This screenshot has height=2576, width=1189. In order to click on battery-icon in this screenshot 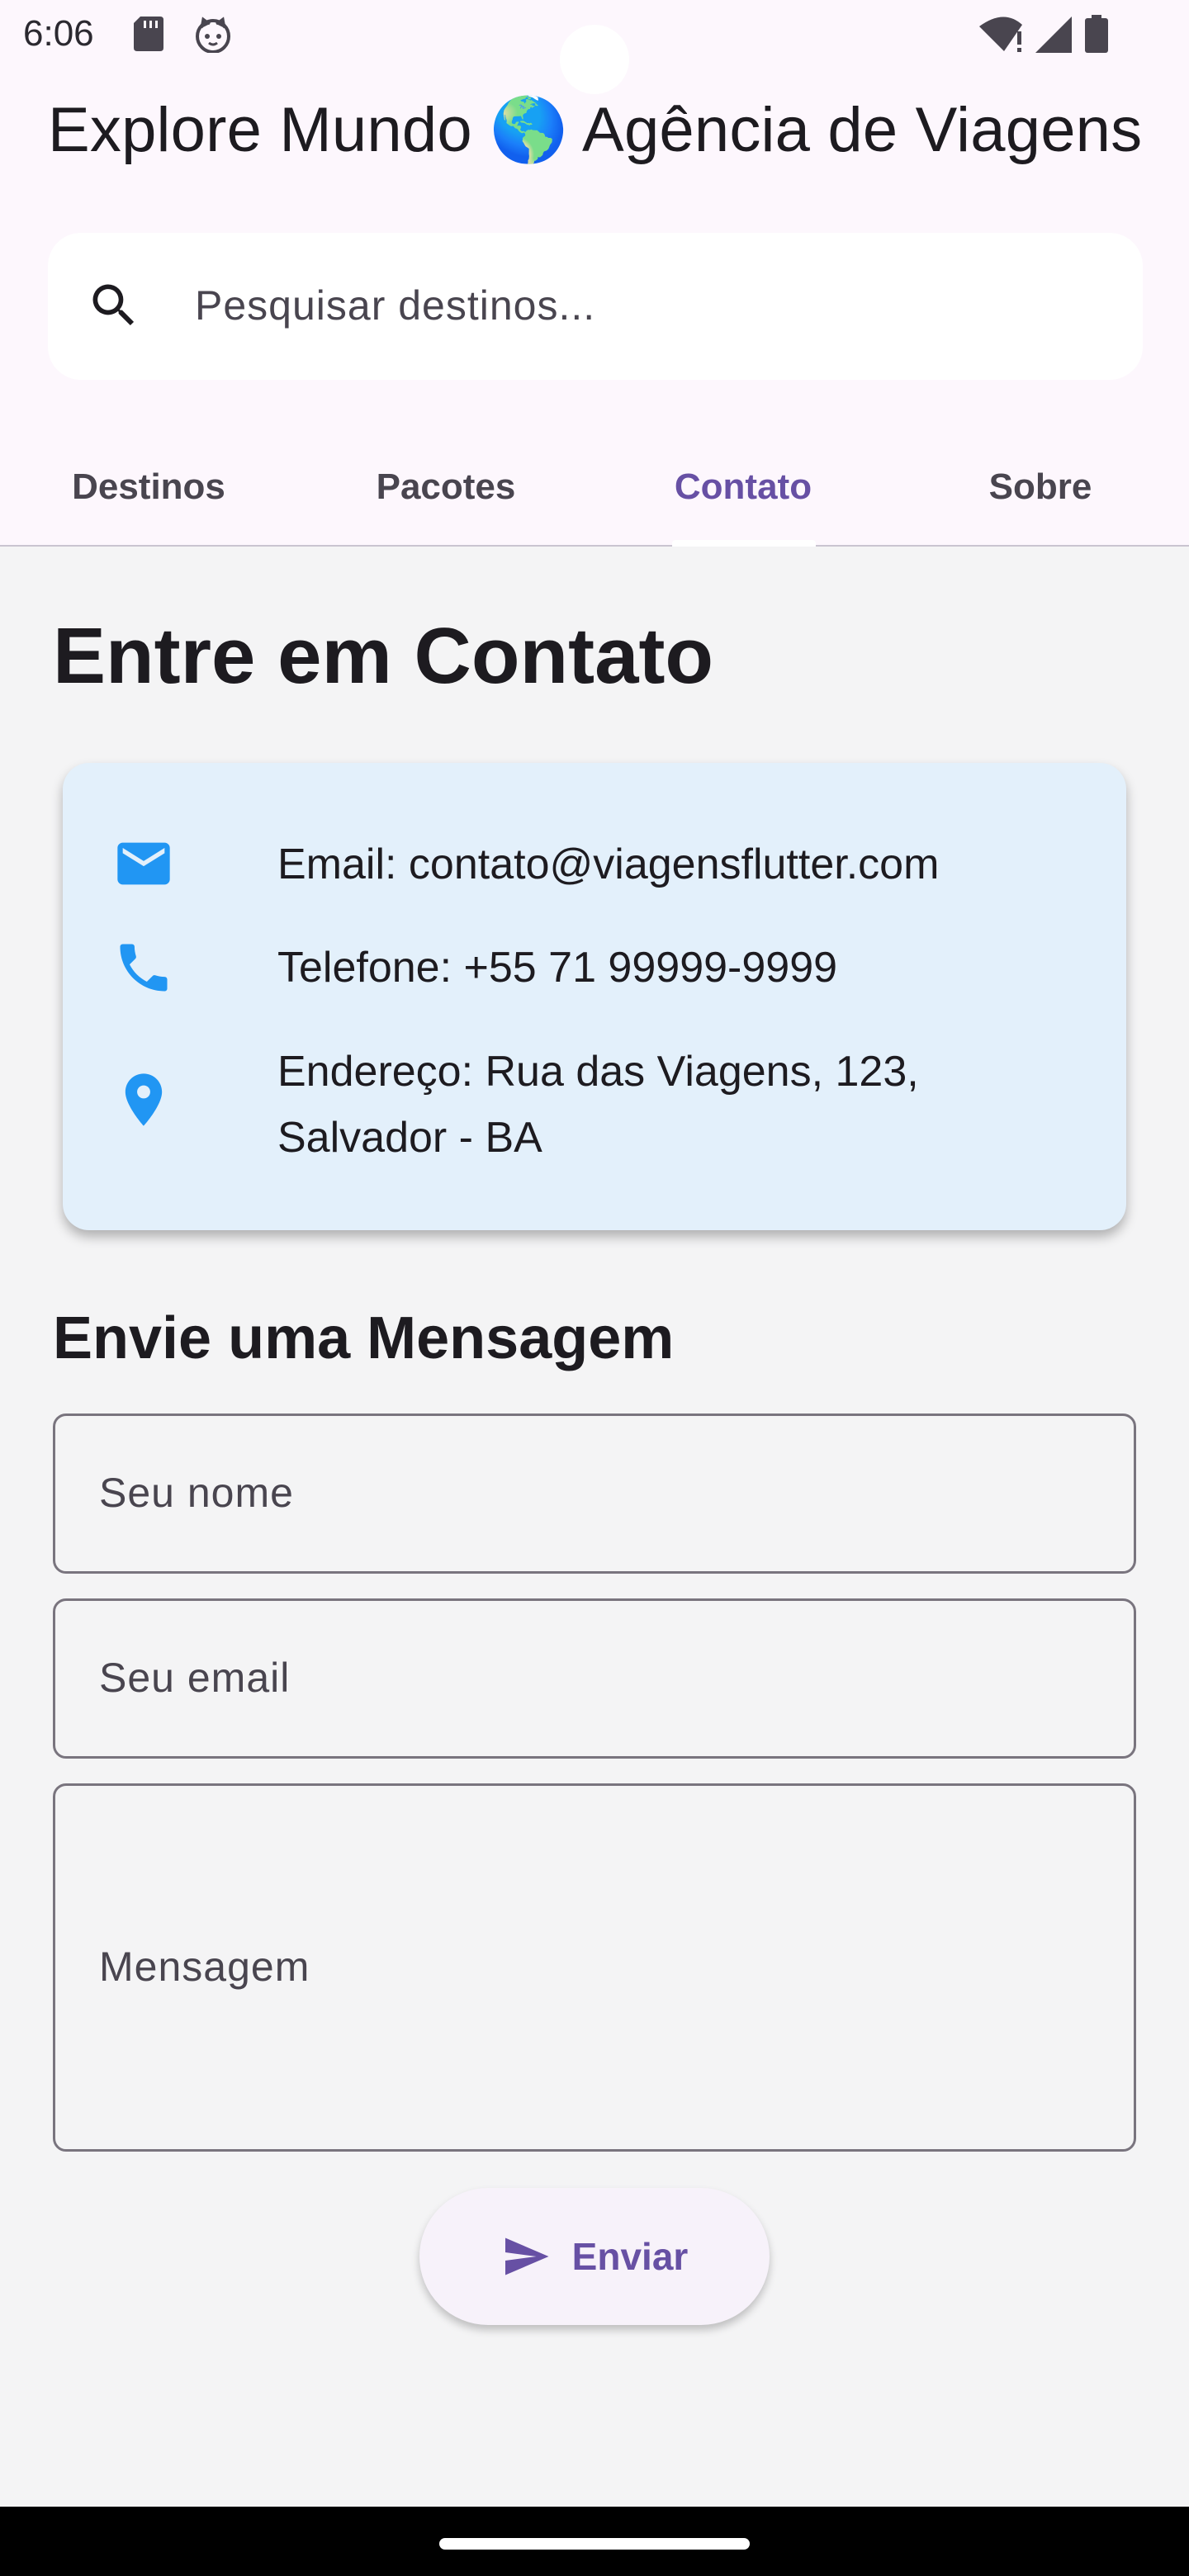, I will do `click(1096, 34)`.